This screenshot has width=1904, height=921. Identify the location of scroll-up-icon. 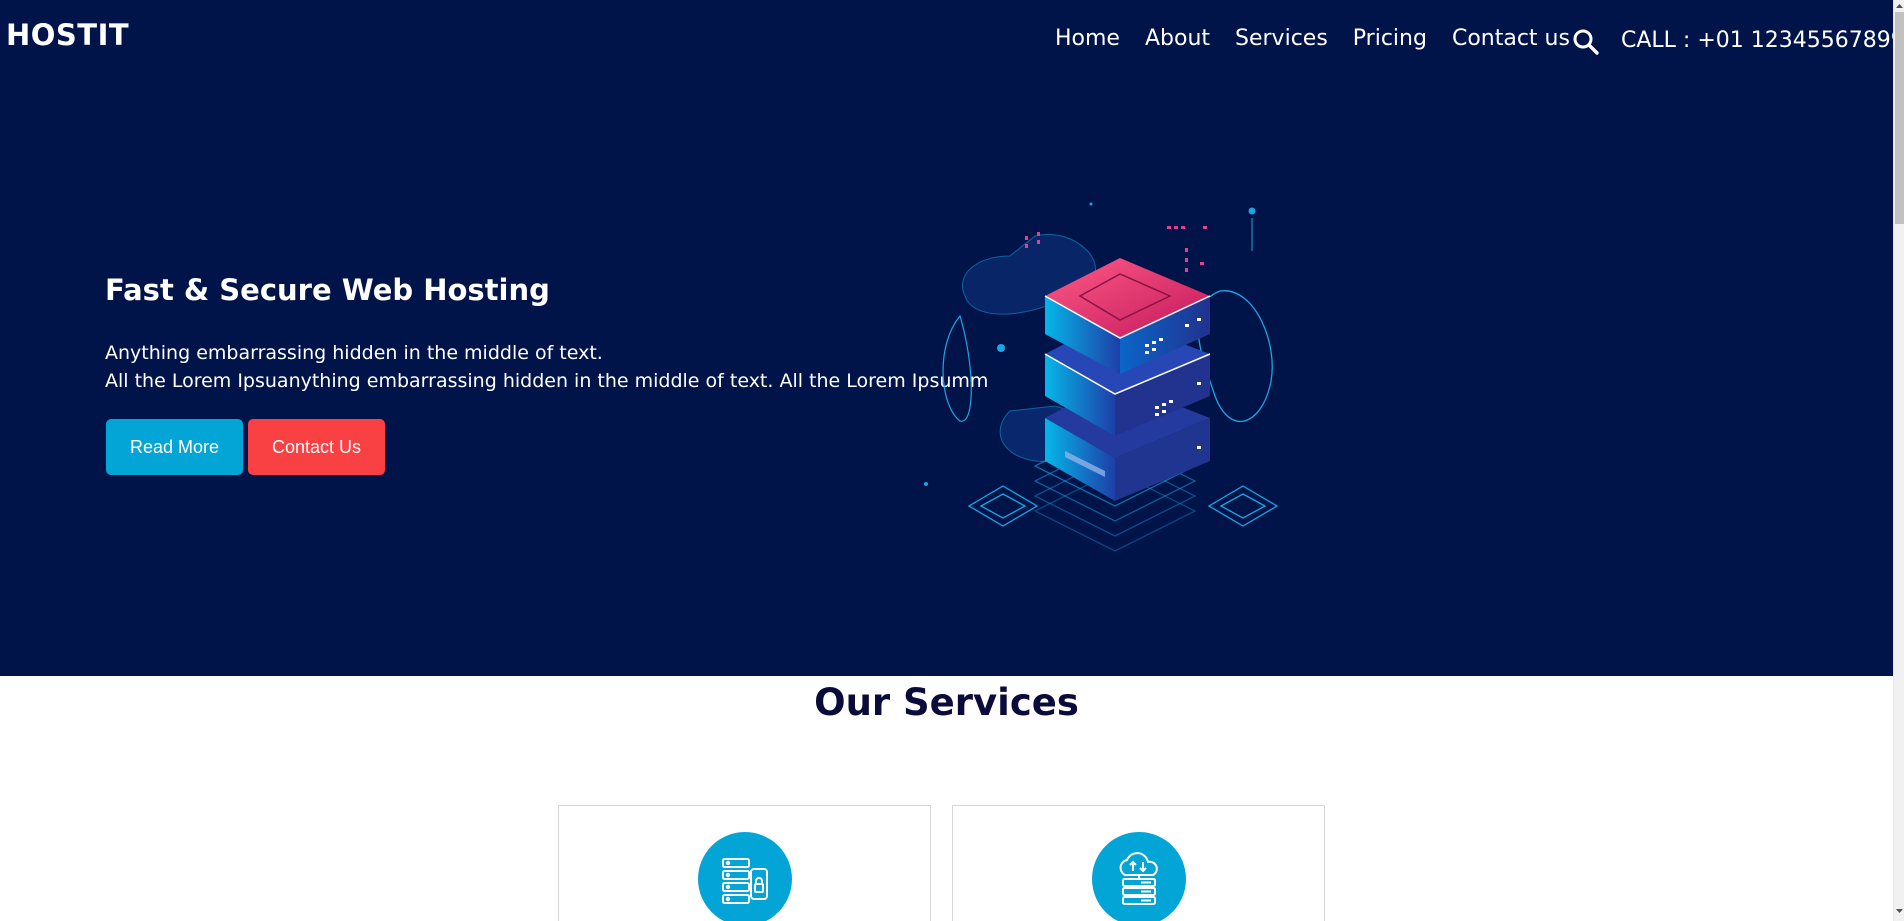
(1899, 6).